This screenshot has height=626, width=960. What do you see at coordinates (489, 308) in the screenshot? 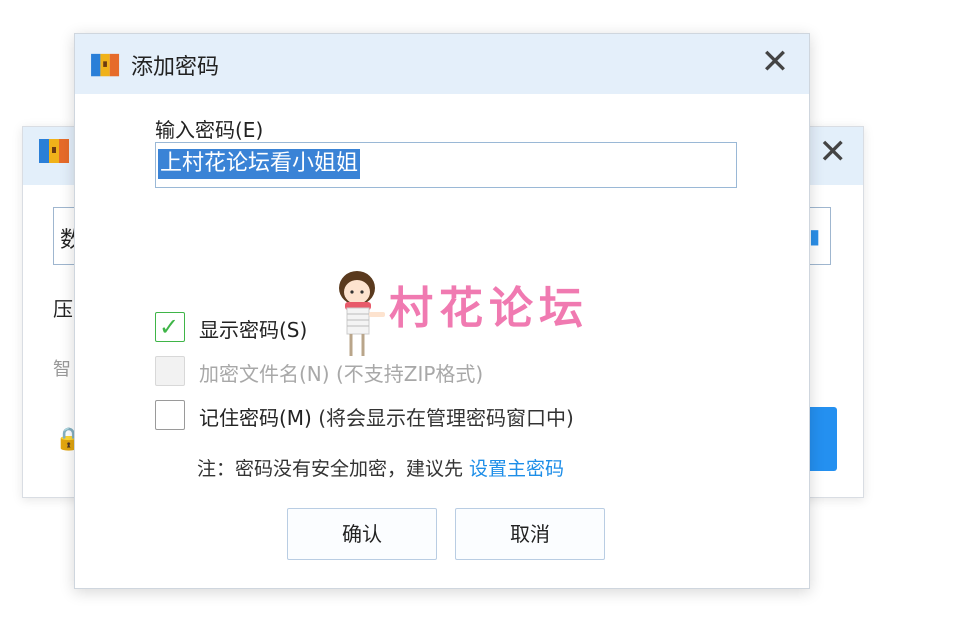
I see `watermark-text: 村花论坛` at bounding box center [489, 308].